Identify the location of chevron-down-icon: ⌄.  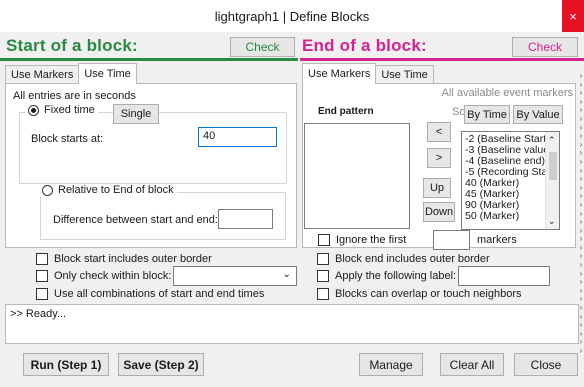
(287, 274).